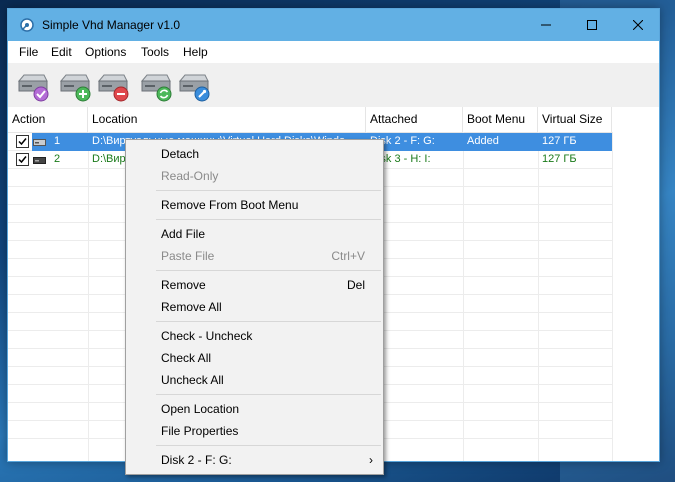 The height and width of the screenshot is (482, 675). Describe the element at coordinates (333, 25) in the screenshot. I see `title-bar: Simple Vhd Manager v1.0` at that location.